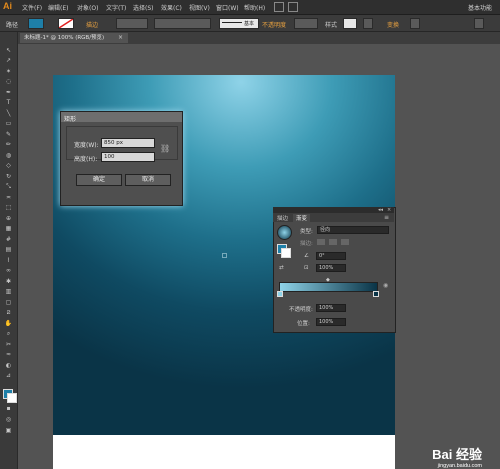 The image size is (500, 469). I want to click on menu-effect: 效果(C), so click(171, 7).